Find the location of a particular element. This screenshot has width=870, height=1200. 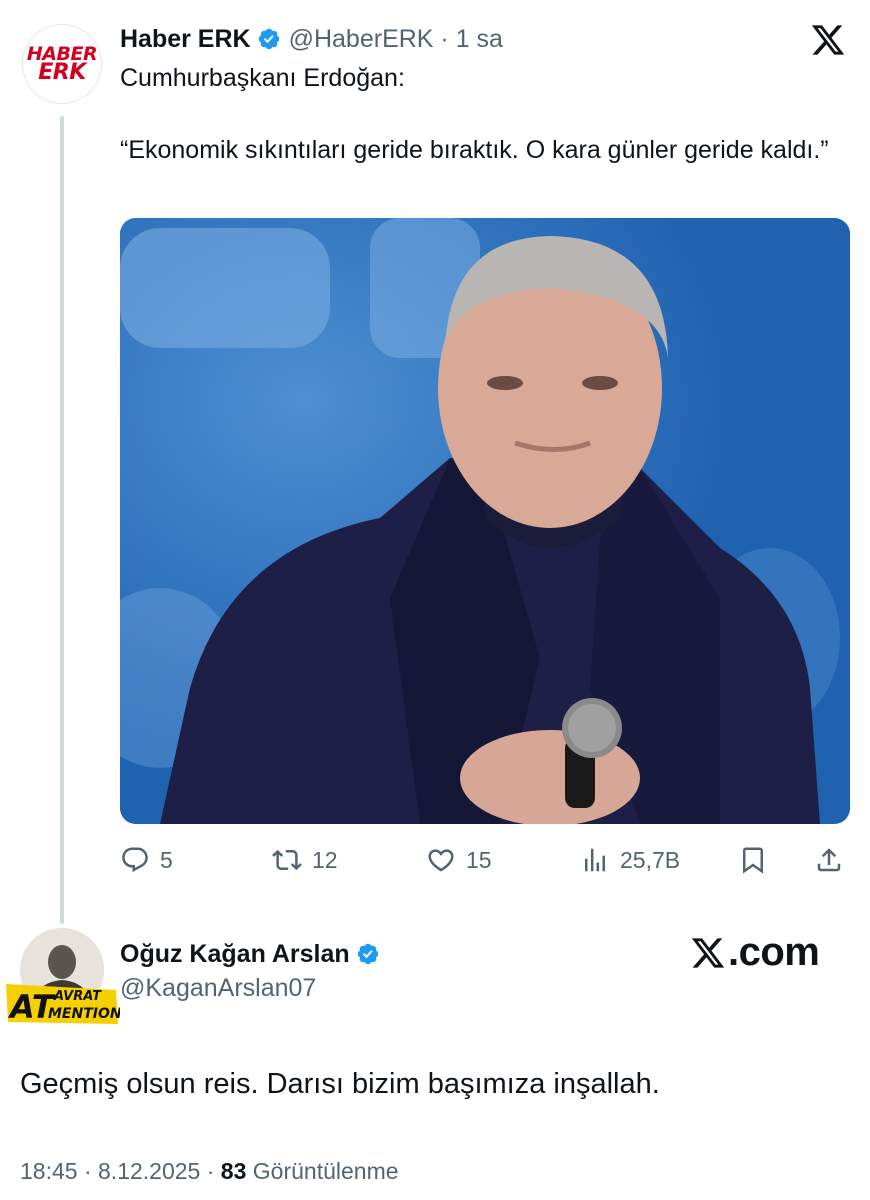

reply-button: 5 is located at coordinates (146, 860).